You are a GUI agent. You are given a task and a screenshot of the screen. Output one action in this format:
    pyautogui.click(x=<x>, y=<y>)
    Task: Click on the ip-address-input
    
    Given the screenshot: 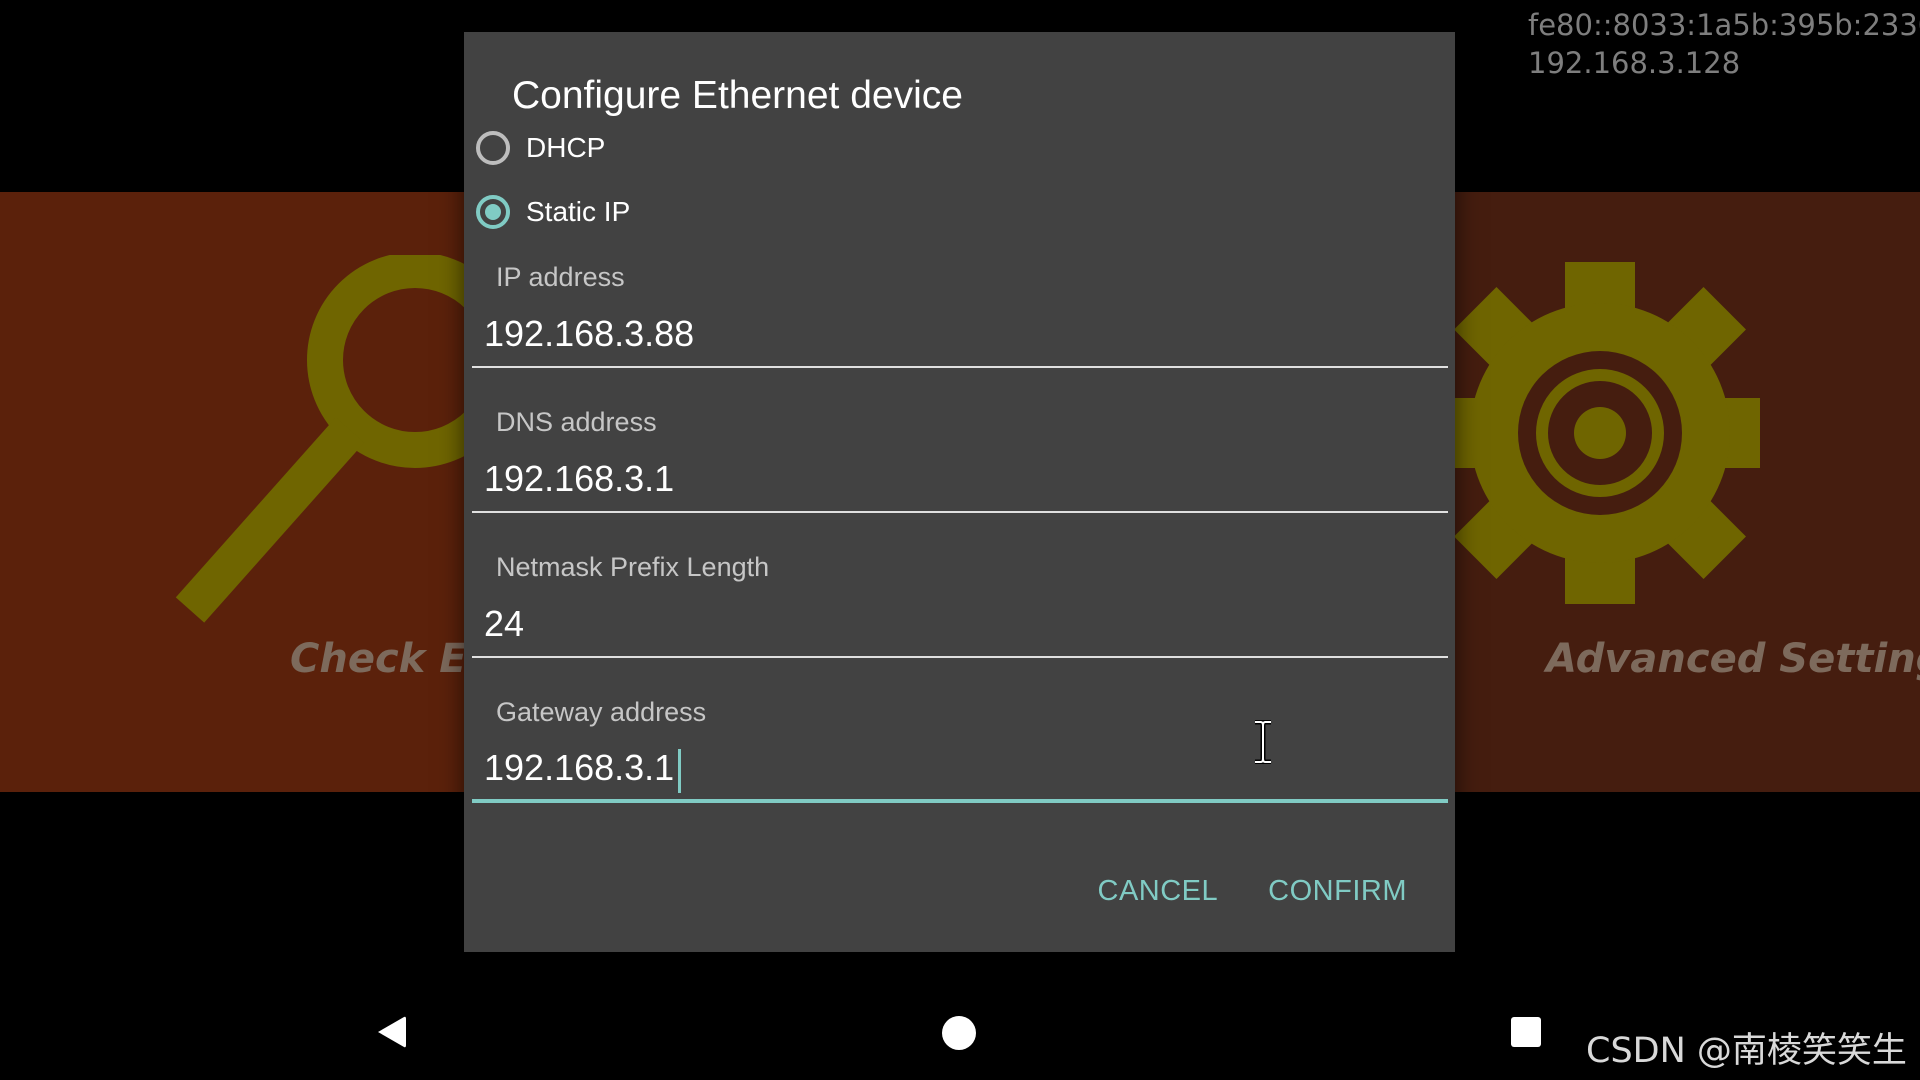 What is the action you would take?
    pyautogui.click(x=960, y=335)
    